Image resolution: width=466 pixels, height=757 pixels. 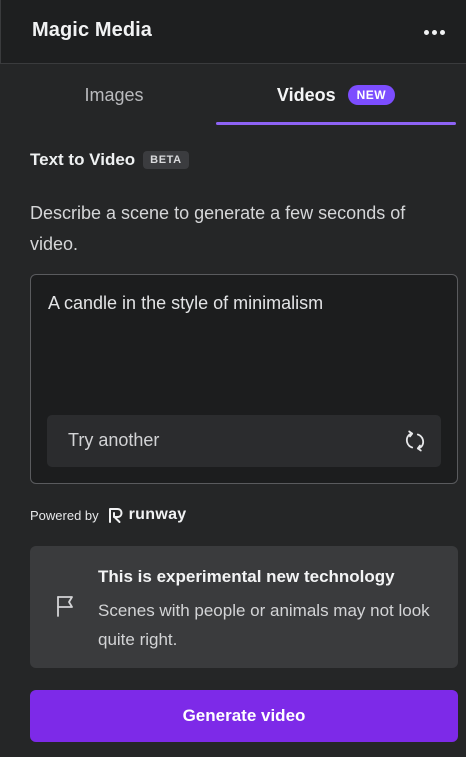 What do you see at coordinates (92, 30) in the screenshot?
I see `panel-title: Magic Media` at bounding box center [92, 30].